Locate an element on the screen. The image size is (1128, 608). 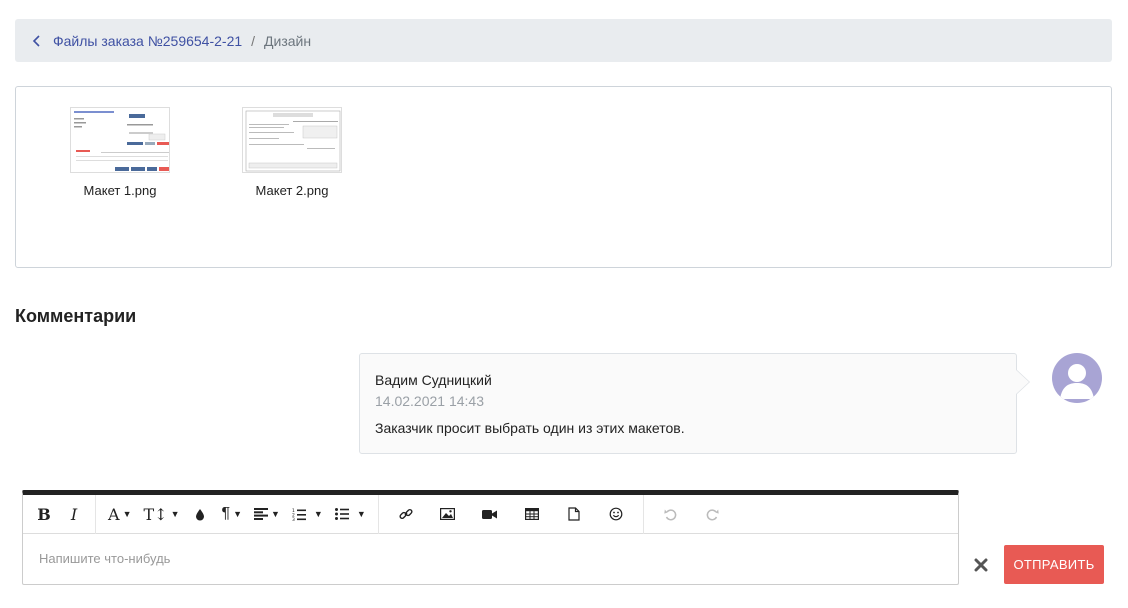
insert-link-button is located at coordinates (406, 514).